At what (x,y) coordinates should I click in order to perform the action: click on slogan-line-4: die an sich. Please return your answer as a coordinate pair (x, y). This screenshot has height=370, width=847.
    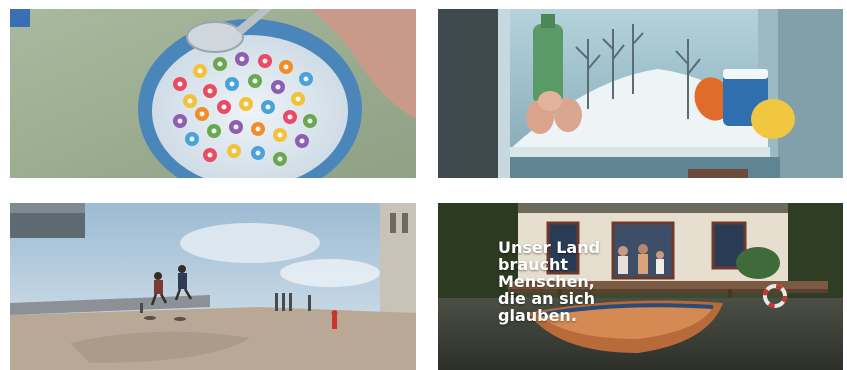
    Looking at the image, I should click on (546, 298).